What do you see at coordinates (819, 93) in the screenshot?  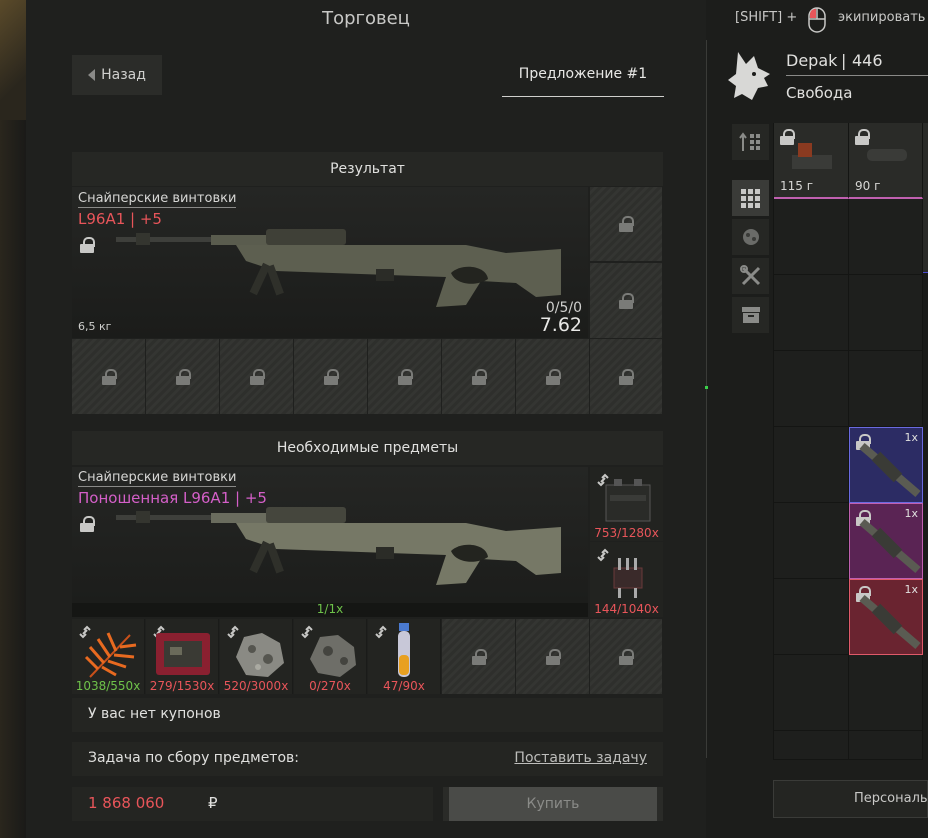 I see `player-faction: Свобода` at bounding box center [819, 93].